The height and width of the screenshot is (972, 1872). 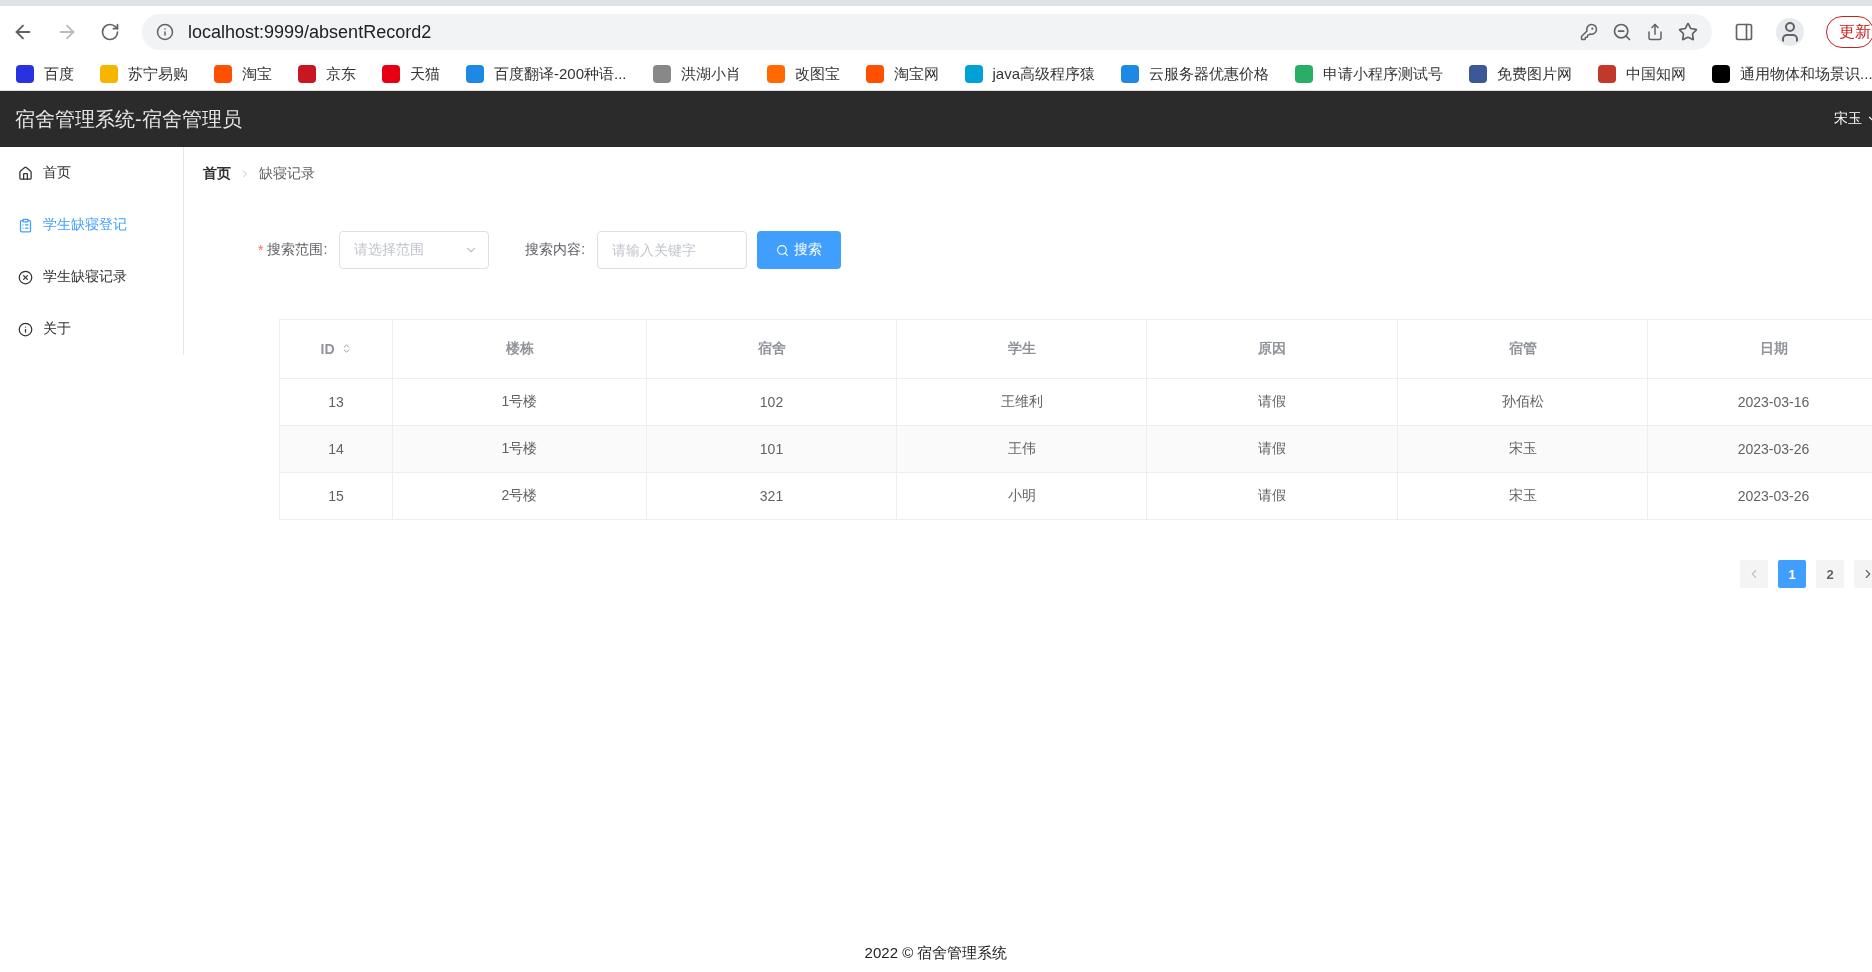 What do you see at coordinates (1195, 74) in the screenshot?
I see `bookmark-link: 云服务器优惠价格` at bounding box center [1195, 74].